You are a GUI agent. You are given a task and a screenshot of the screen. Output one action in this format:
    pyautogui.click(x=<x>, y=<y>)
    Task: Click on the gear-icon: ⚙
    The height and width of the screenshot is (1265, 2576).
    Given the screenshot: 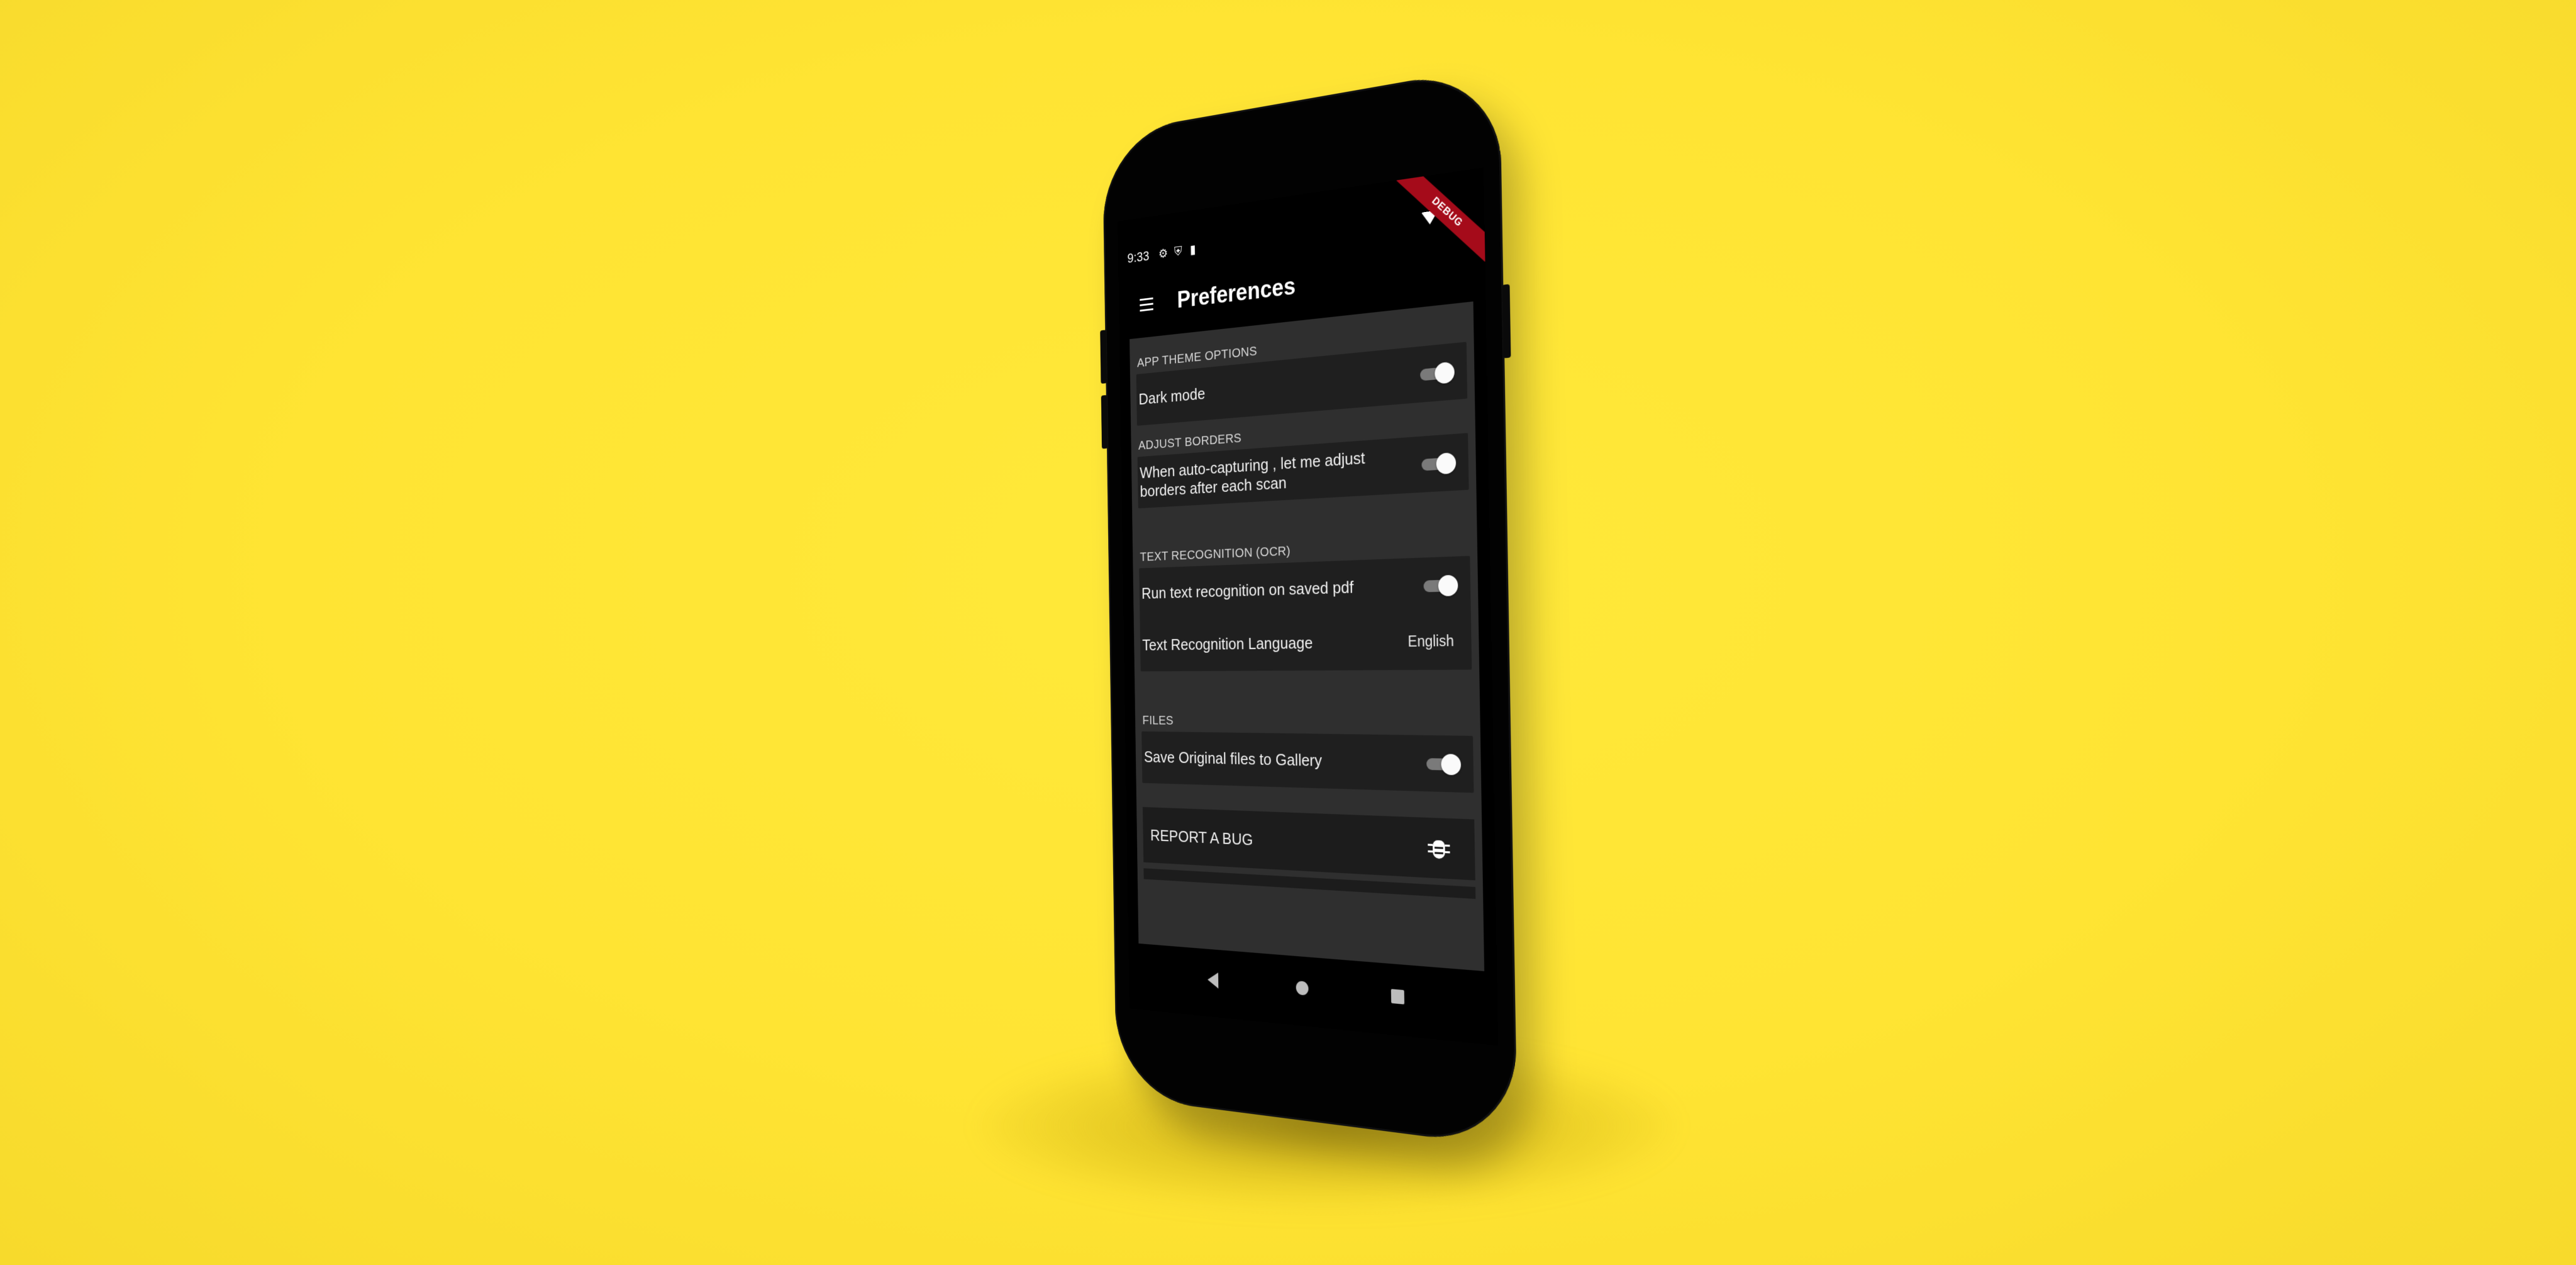 What is the action you would take?
    pyautogui.click(x=1163, y=254)
    